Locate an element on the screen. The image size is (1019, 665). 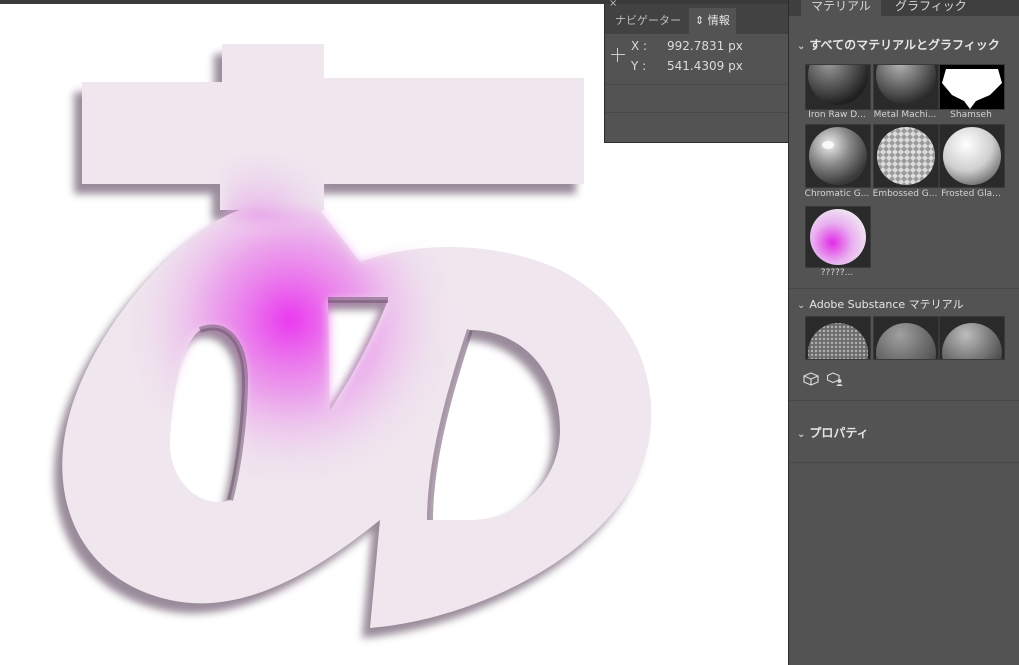
material-thumb-iron is located at coordinates (838, 87).